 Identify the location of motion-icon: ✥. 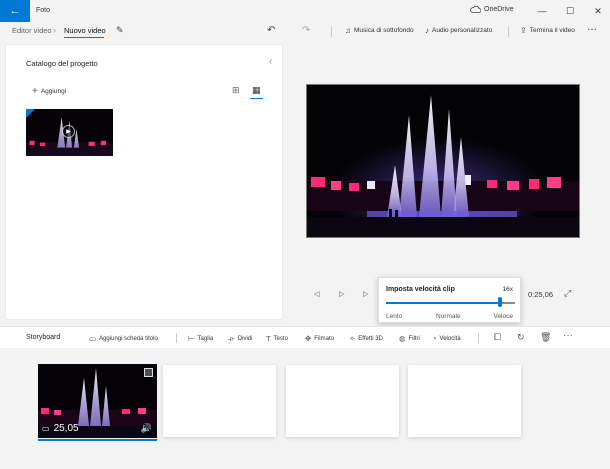
(308, 338).